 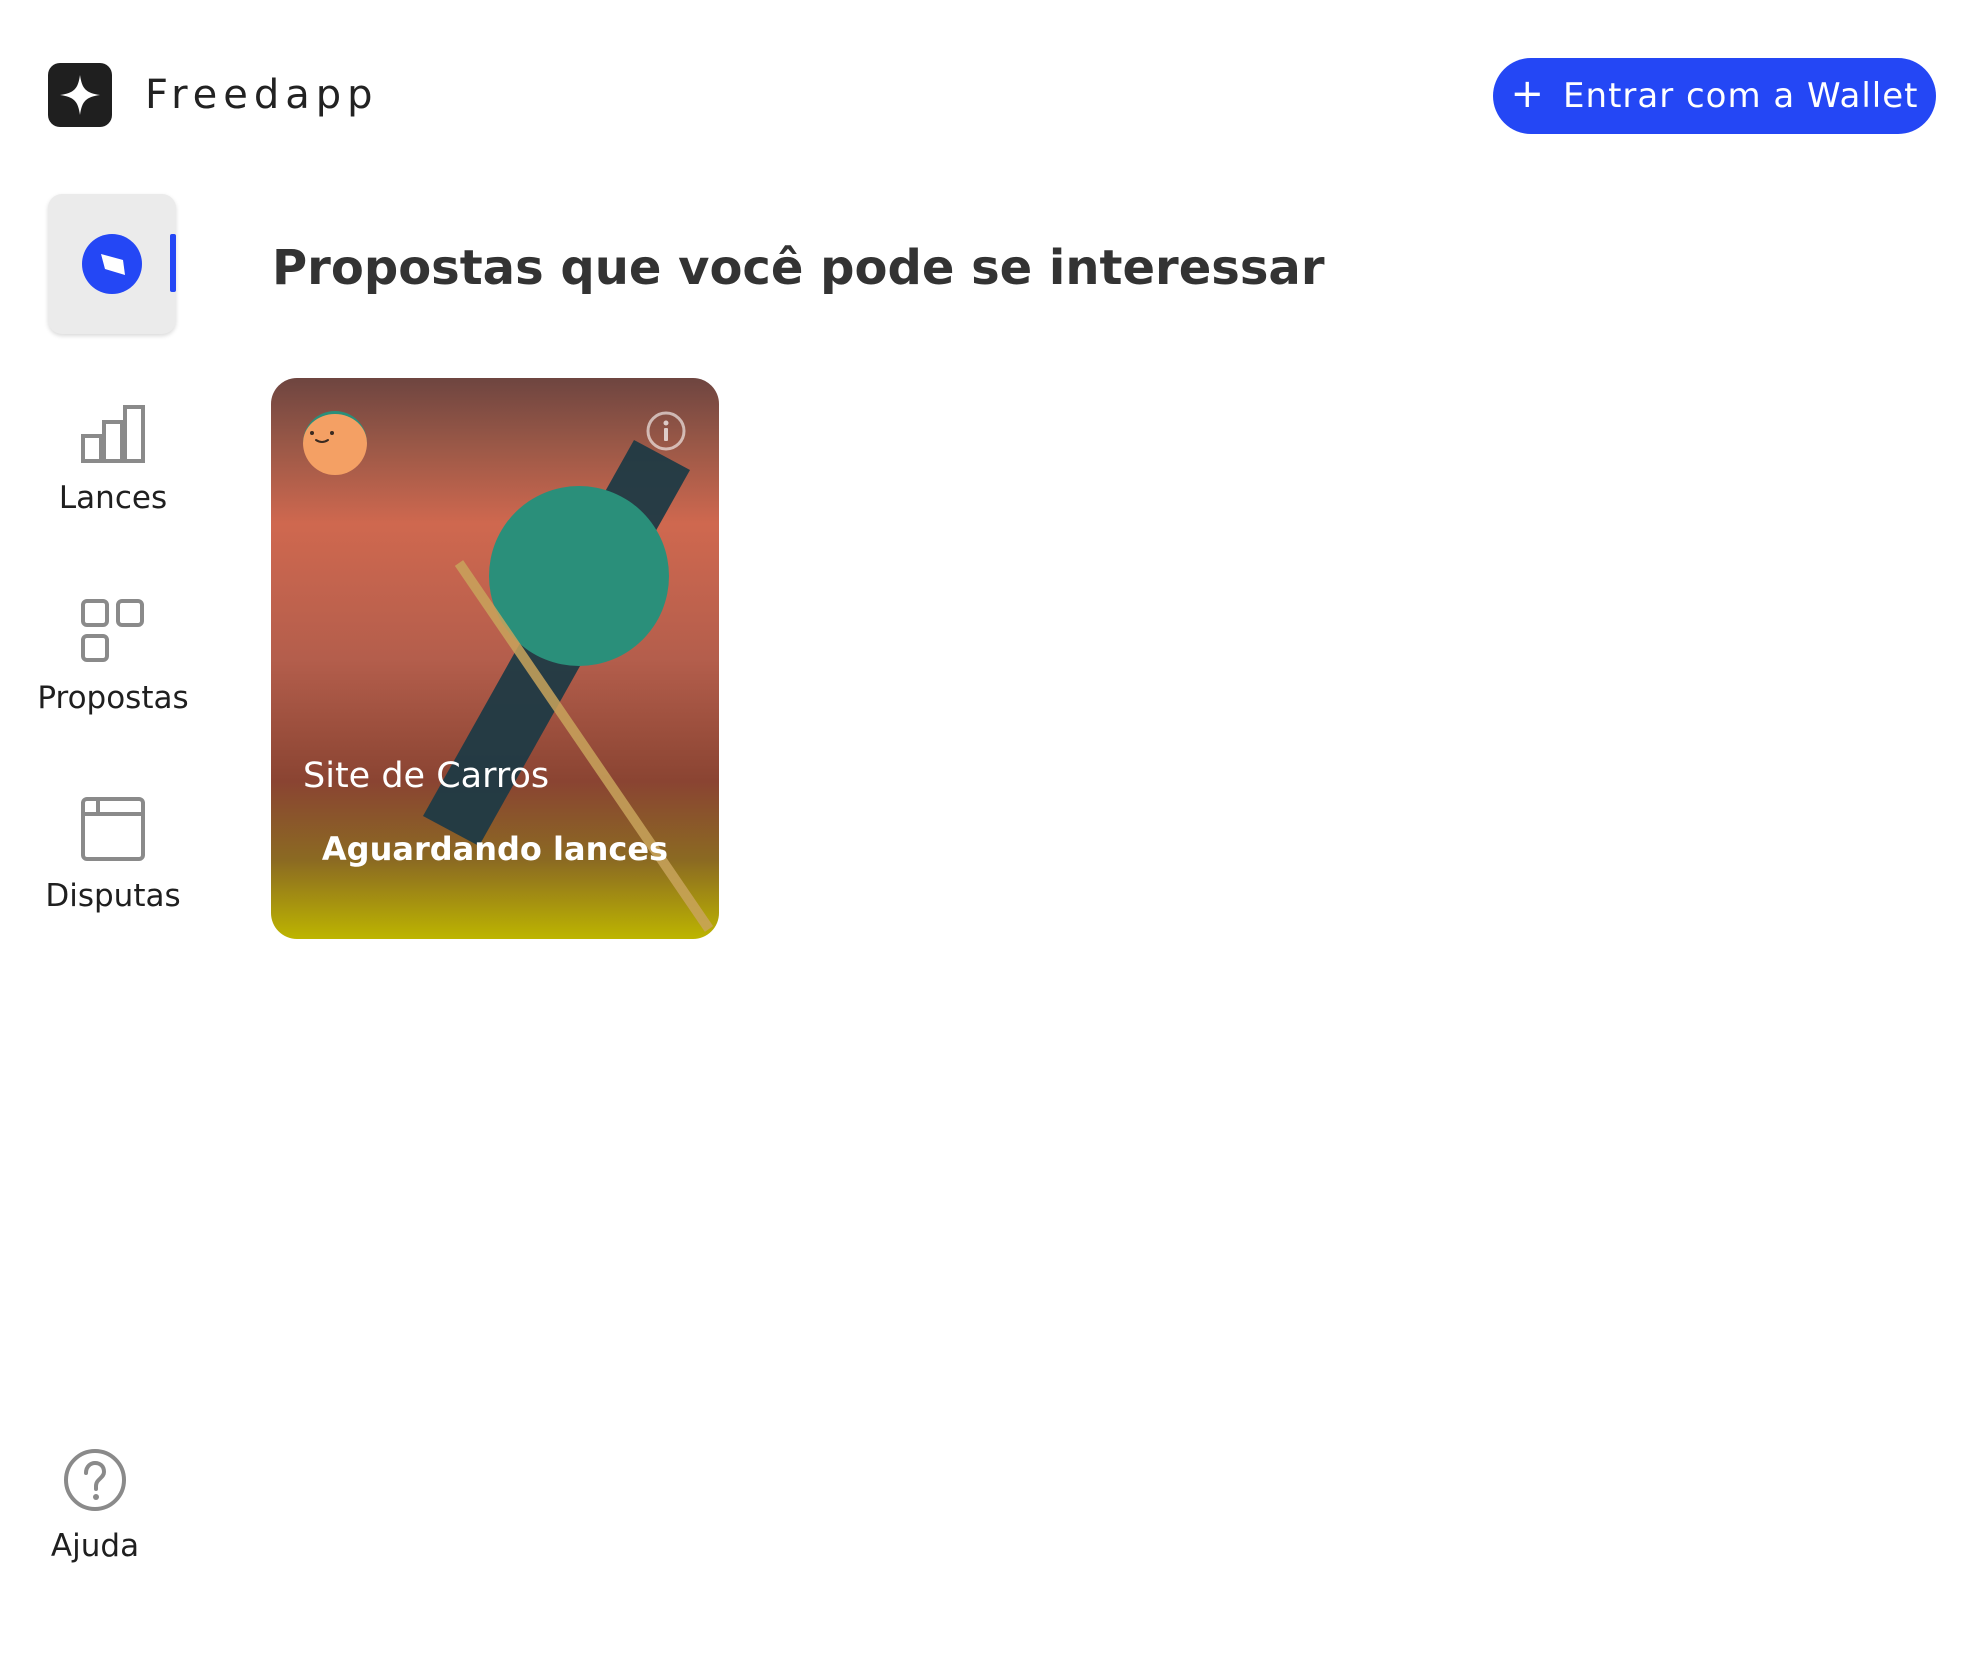 I want to click on smiley-avatar-icon, so click(x=335, y=443).